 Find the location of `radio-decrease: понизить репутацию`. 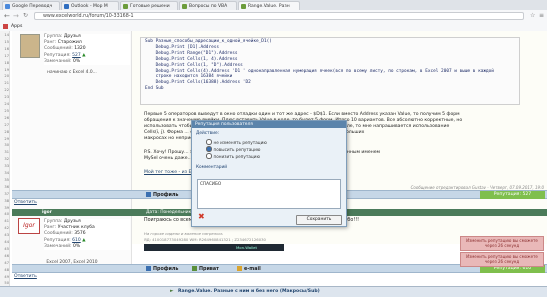

radio-decrease: понизить репутацию is located at coordinates (233, 156).